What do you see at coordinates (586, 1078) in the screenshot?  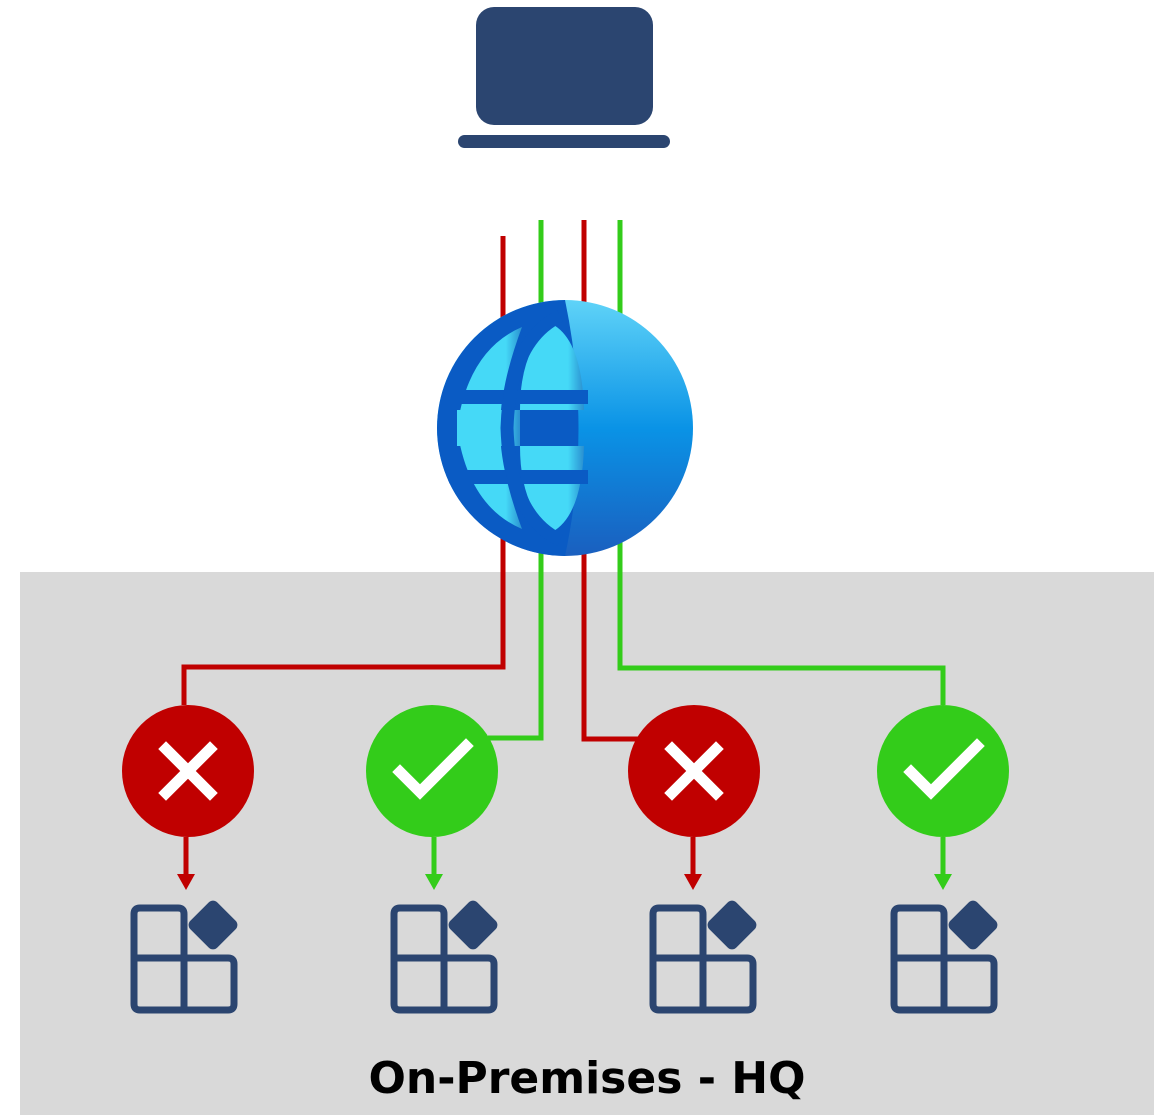 I see `zone-label: On-Premises - HQ` at bounding box center [586, 1078].